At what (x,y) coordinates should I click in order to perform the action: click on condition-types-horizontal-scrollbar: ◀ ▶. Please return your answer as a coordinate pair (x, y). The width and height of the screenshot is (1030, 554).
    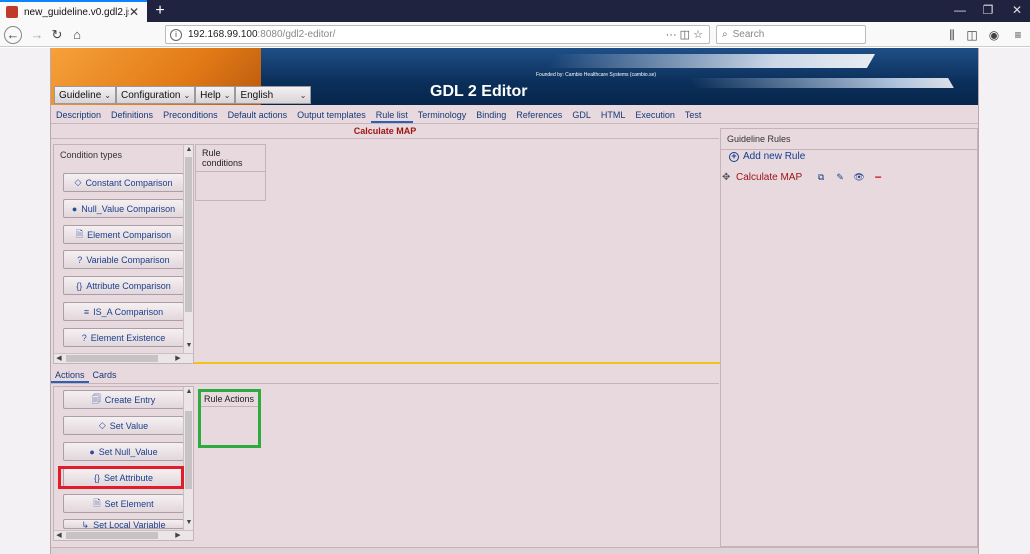
    Looking at the image, I should click on (123, 358).